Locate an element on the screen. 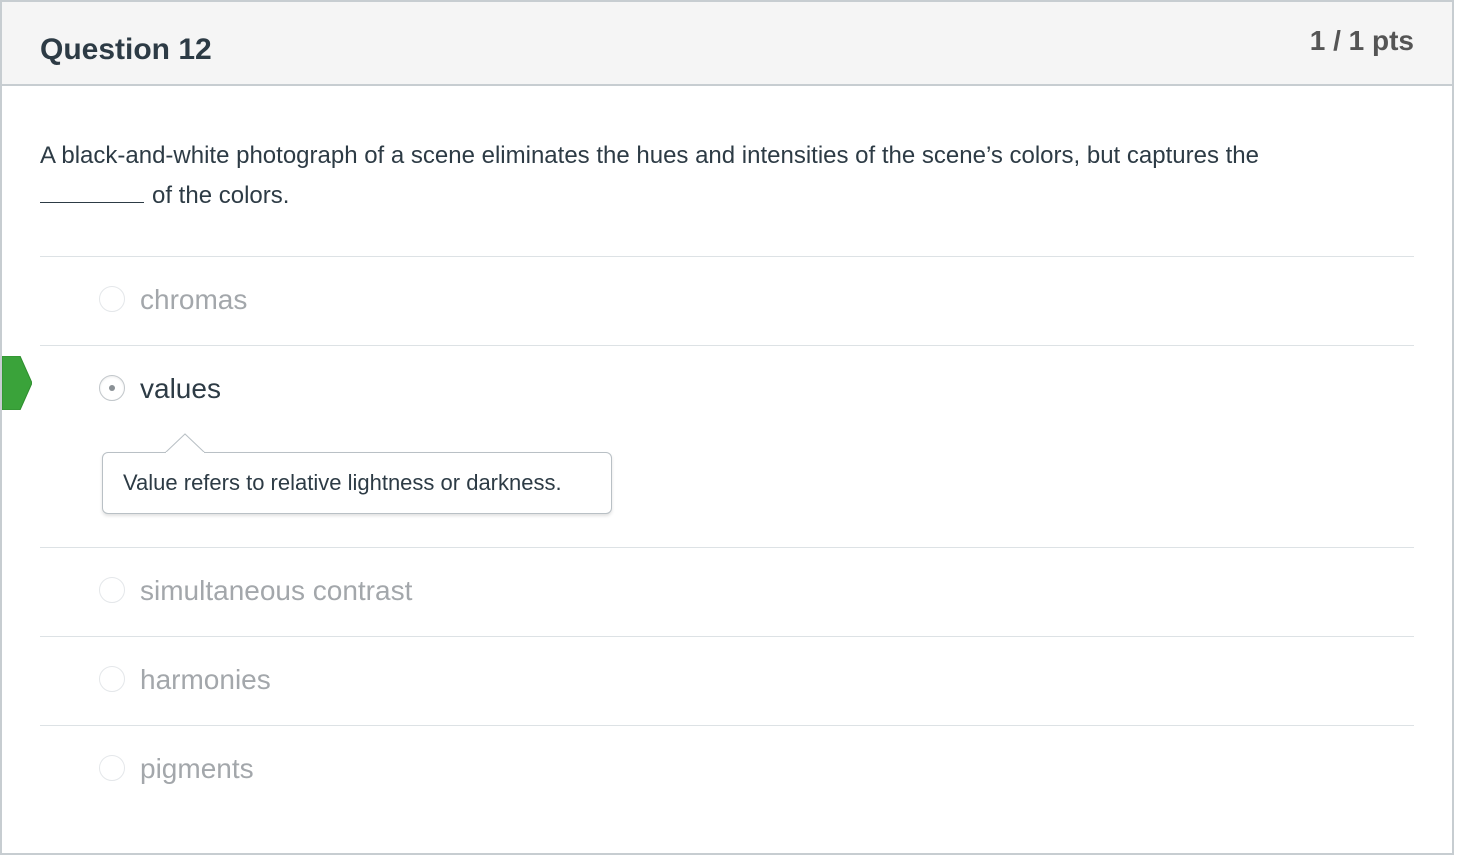  answer-label: harmonies is located at coordinates (205, 679).